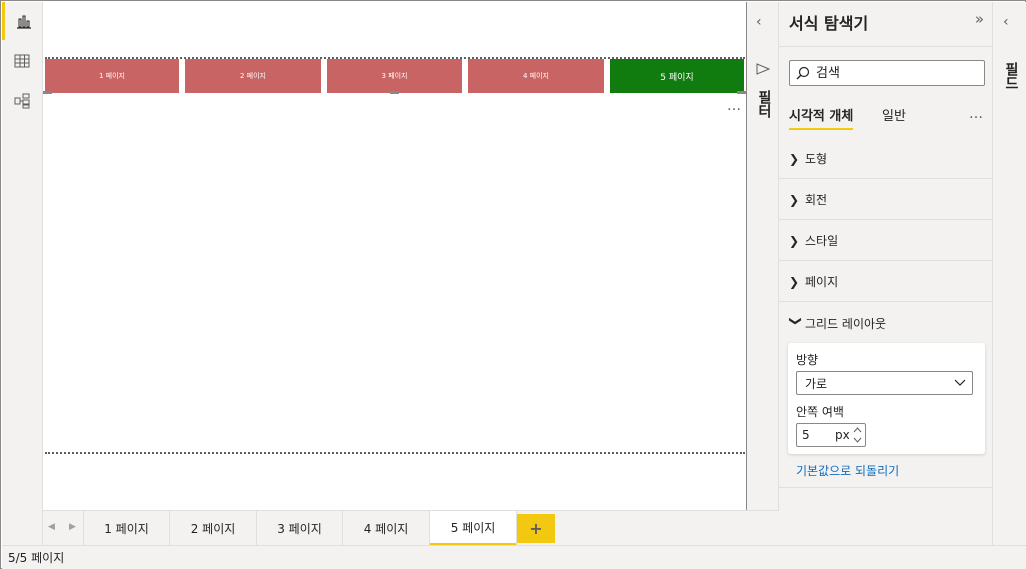  I want to click on chevron-down-icon: ❯, so click(796, 321).